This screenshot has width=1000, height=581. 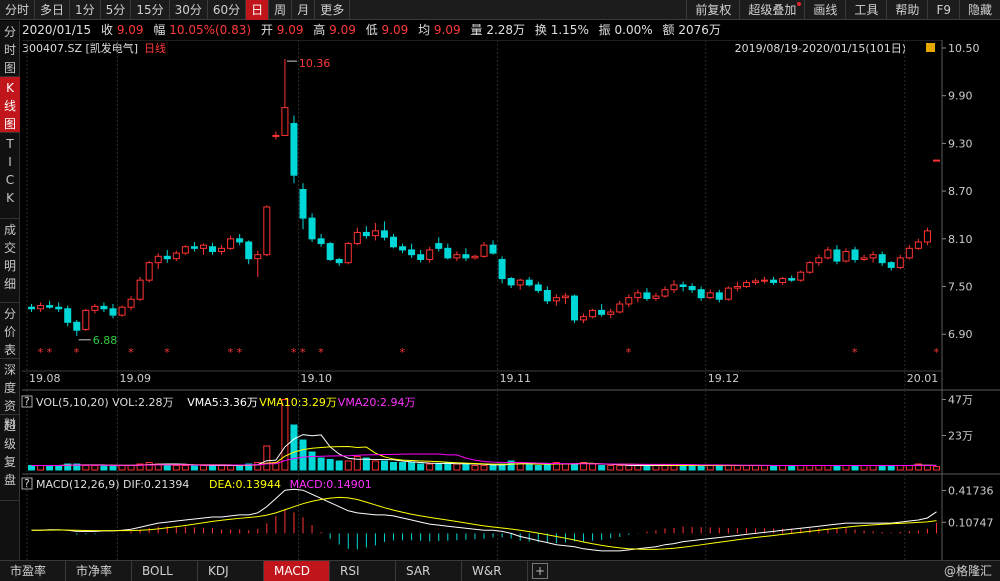 What do you see at coordinates (222, 402) in the screenshot?
I see `vol-legend-item: VMA5:3.36万` at bounding box center [222, 402].